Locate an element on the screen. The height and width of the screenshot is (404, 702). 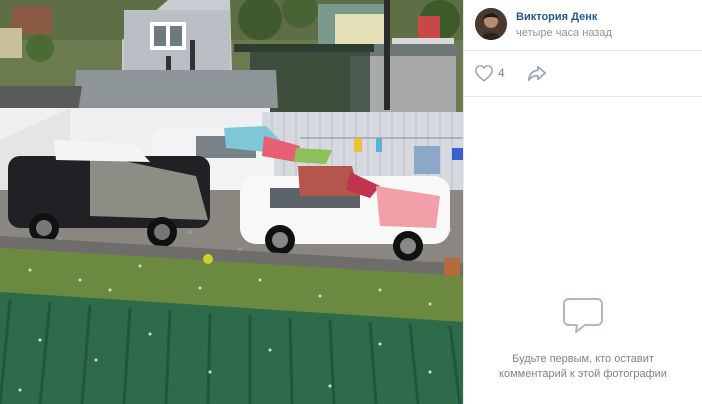
heart-icon is located at coordinates (484, 73).